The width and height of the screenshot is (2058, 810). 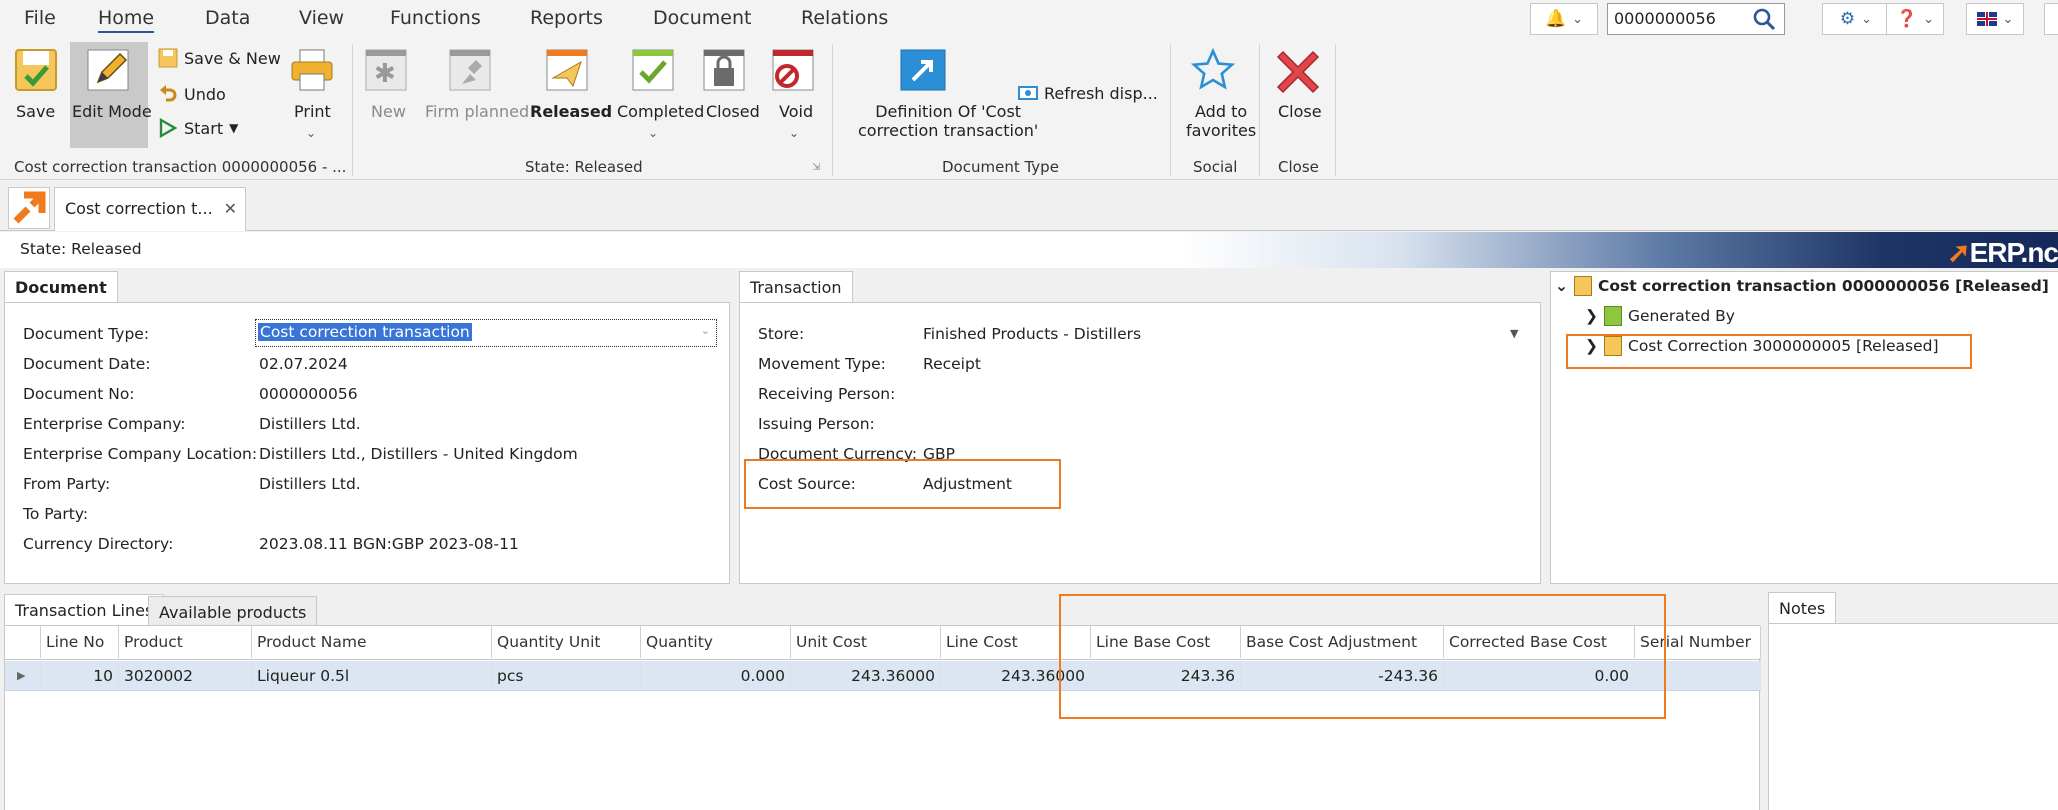 I want to click on cell-product: 3020002, so click(x=185, y=676).